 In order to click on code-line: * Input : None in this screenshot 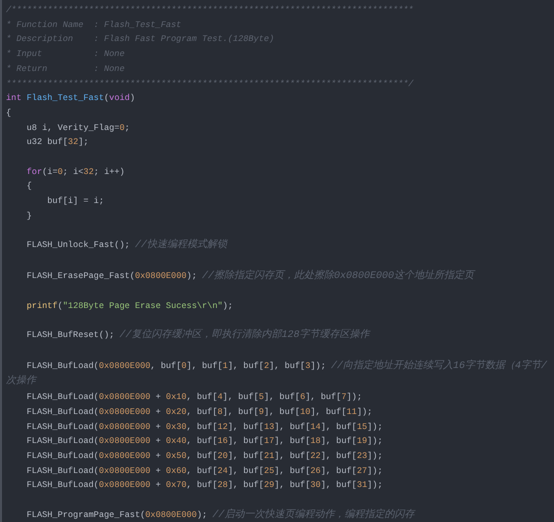, I will do `click(65, 55)`.